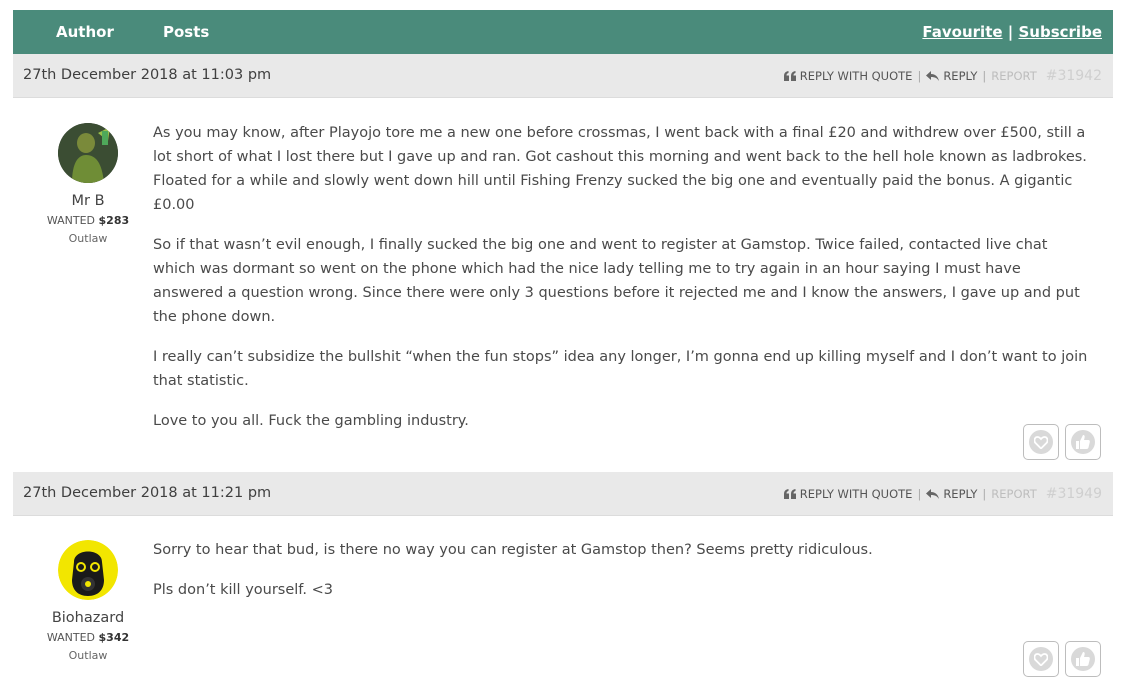 Image resolution: width=1121 pixels, height=685 pixels. Describe the element at coordinates (114, 220) in the screenshot. I see `wanted-amount: $283` at that location.